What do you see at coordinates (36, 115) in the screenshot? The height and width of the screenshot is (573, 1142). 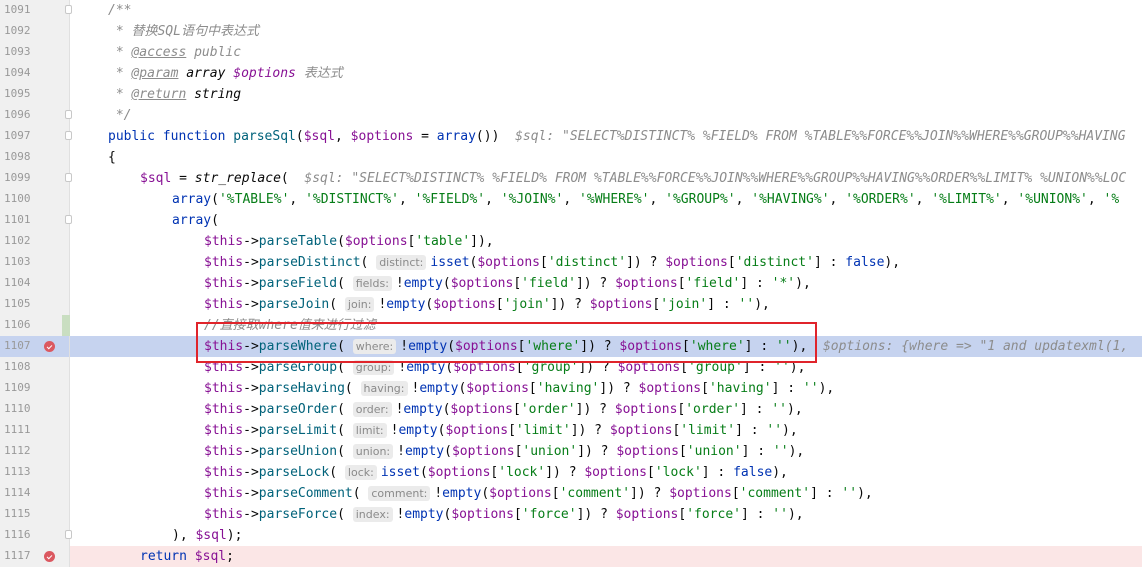 I see `gutter: 1096` at bounding box center [36, 115].